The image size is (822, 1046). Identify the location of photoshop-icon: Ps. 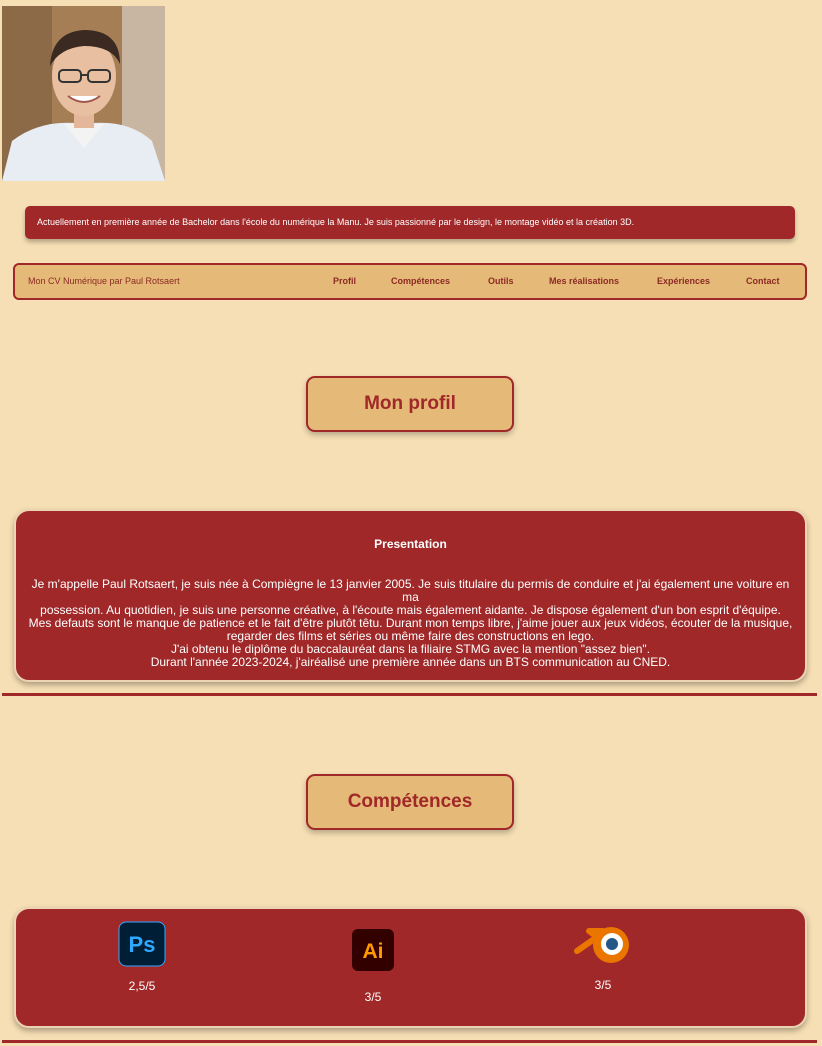
(142, 944).